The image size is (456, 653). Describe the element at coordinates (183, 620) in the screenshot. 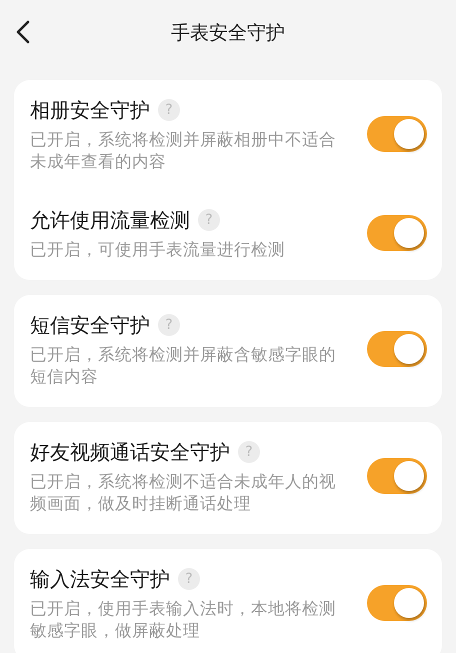

I see `setting-description: 已开启，使用手表输入法时，本地将检测敏感字眼，做屏蔽处理` at that location.